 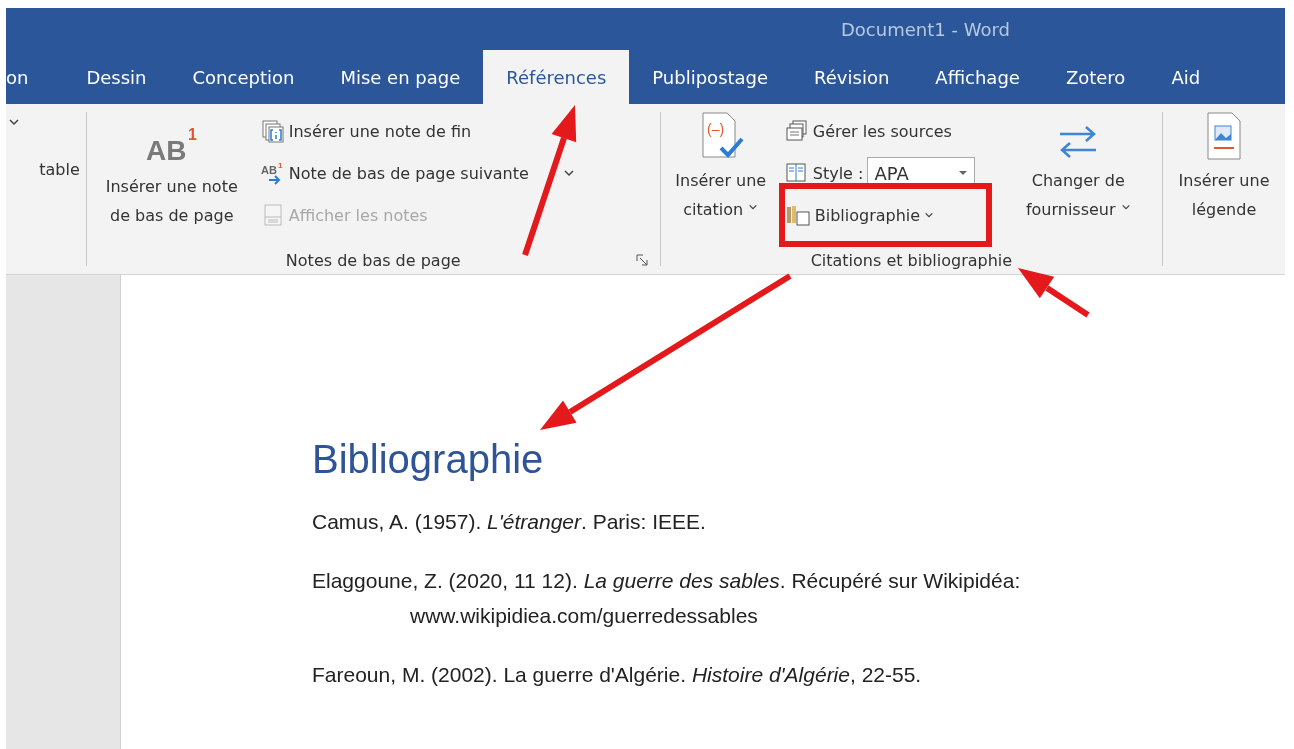 What do you see at coordinates (400, 77) in the screenshot?
I see `ribbon-tab: Mise en page` at bounding box center [400, 77].